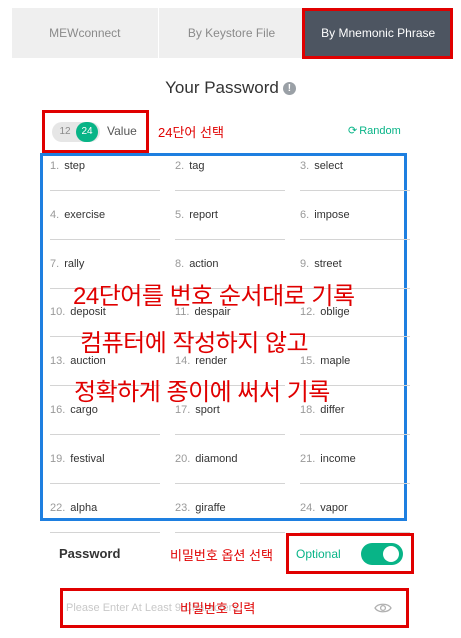 Image resolution: width=461 pixels, height=638 pixels. I want to click on mnemonic-word-cell: 22. alpha, so click(105, 517).